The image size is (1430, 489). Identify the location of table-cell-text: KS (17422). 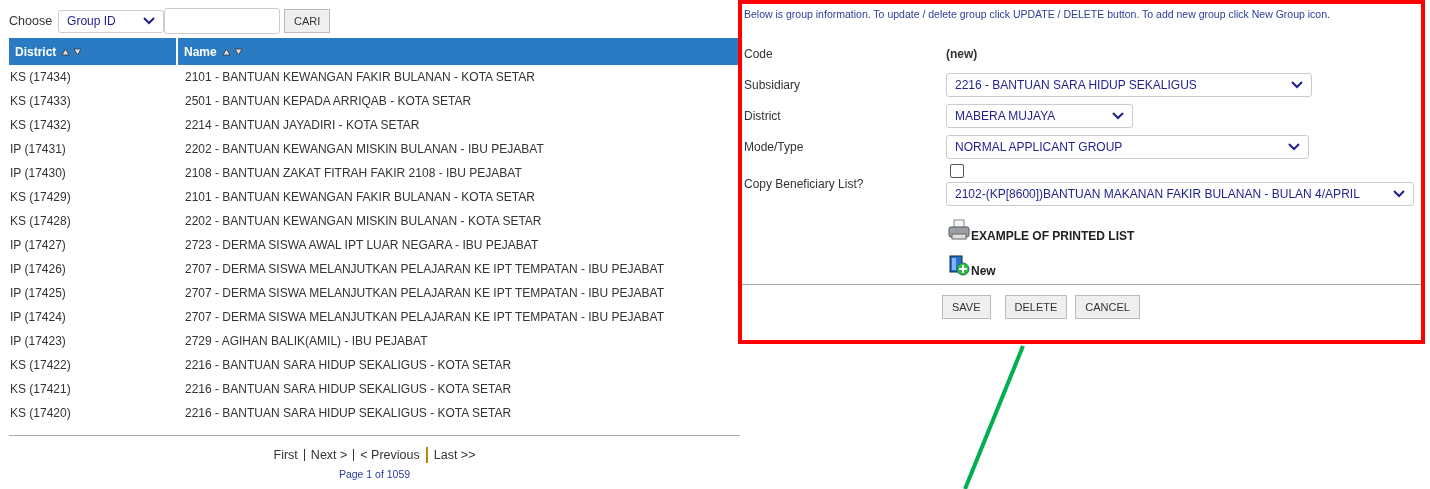
(40, 365).